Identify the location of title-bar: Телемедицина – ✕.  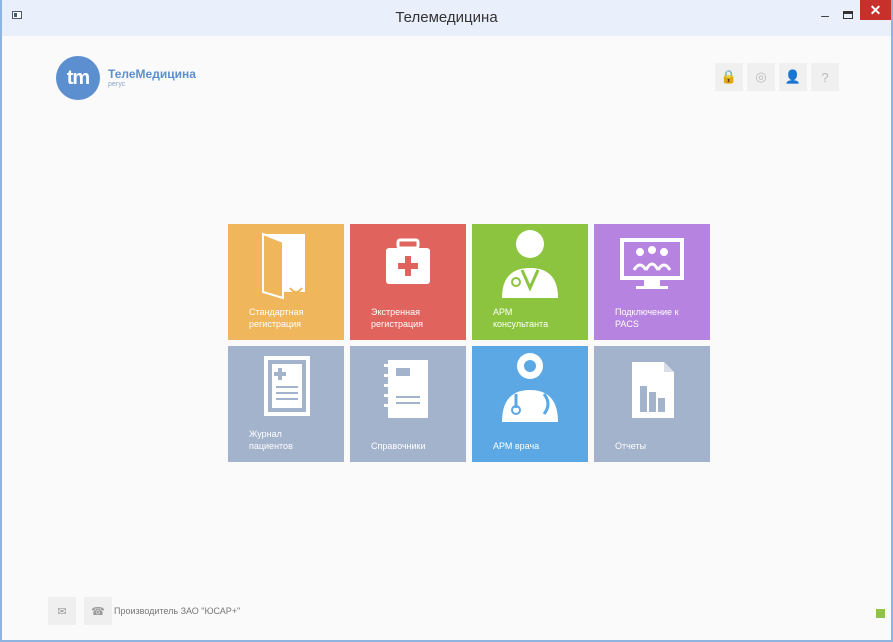
(446, 18).